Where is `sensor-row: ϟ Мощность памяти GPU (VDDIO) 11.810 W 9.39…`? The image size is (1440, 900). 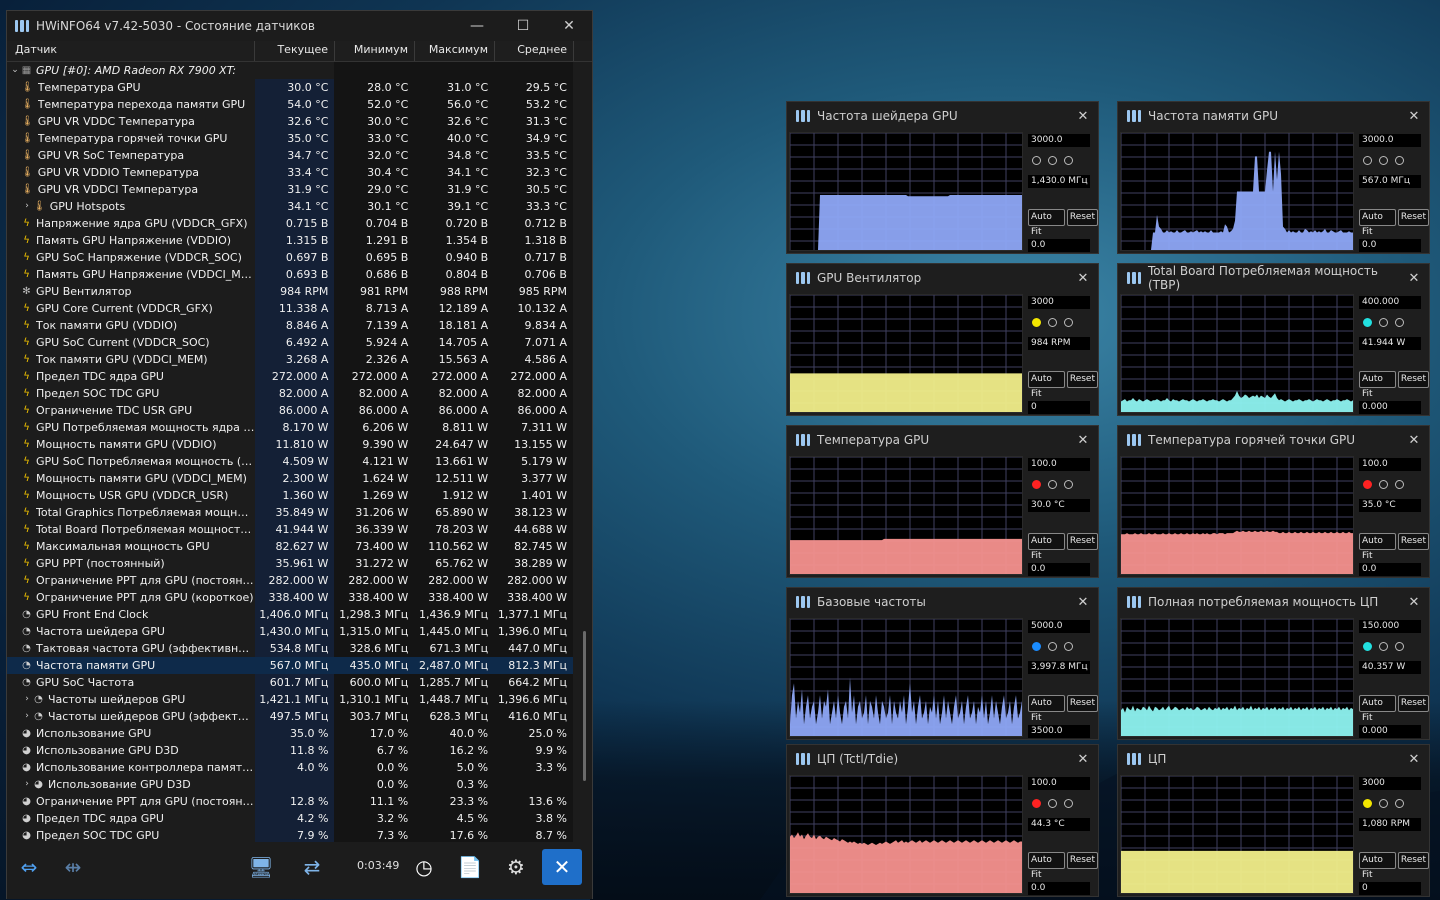 sensor-row: ϟ Мощность памяти GPU (VDDIO) 11.810 W 9.39… is located at coordinates (290, 444).